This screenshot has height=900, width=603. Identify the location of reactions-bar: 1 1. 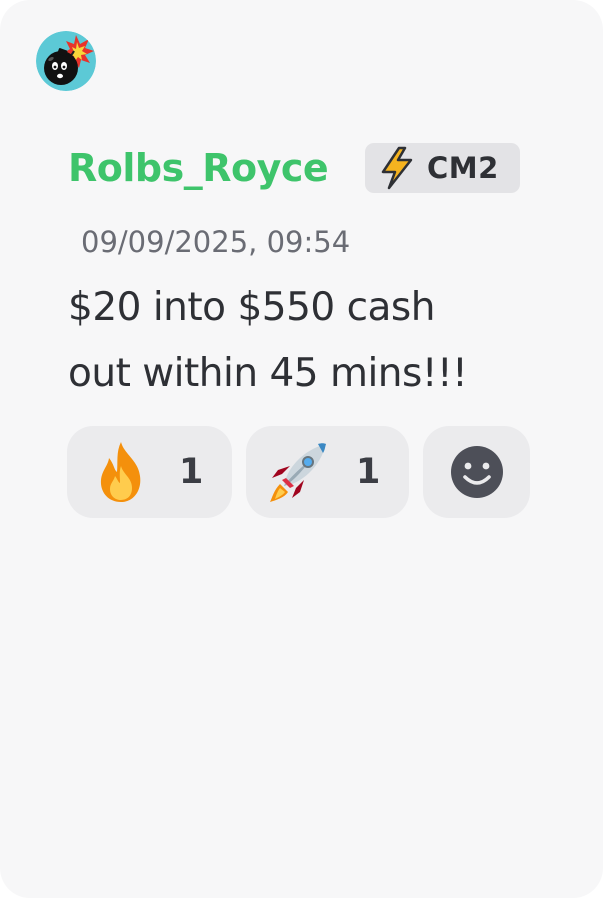
(298, 472).